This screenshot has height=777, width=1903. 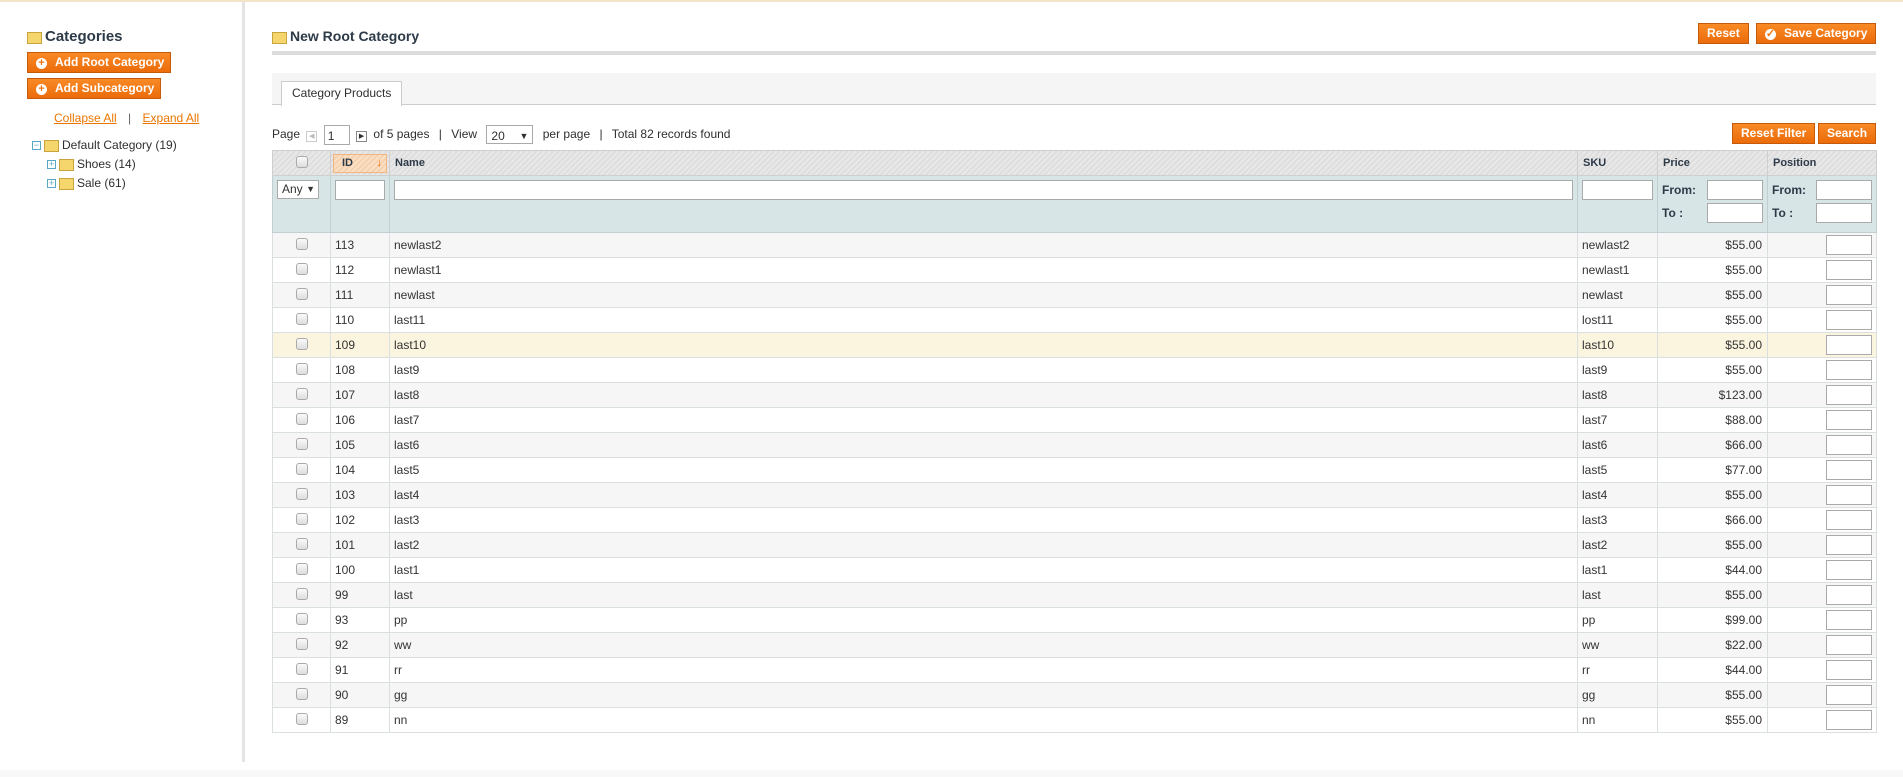 What do you see at coordinates (1712, 163) in the screenshot?
I see `column-price: Price` at bounding box center [1712, 163].